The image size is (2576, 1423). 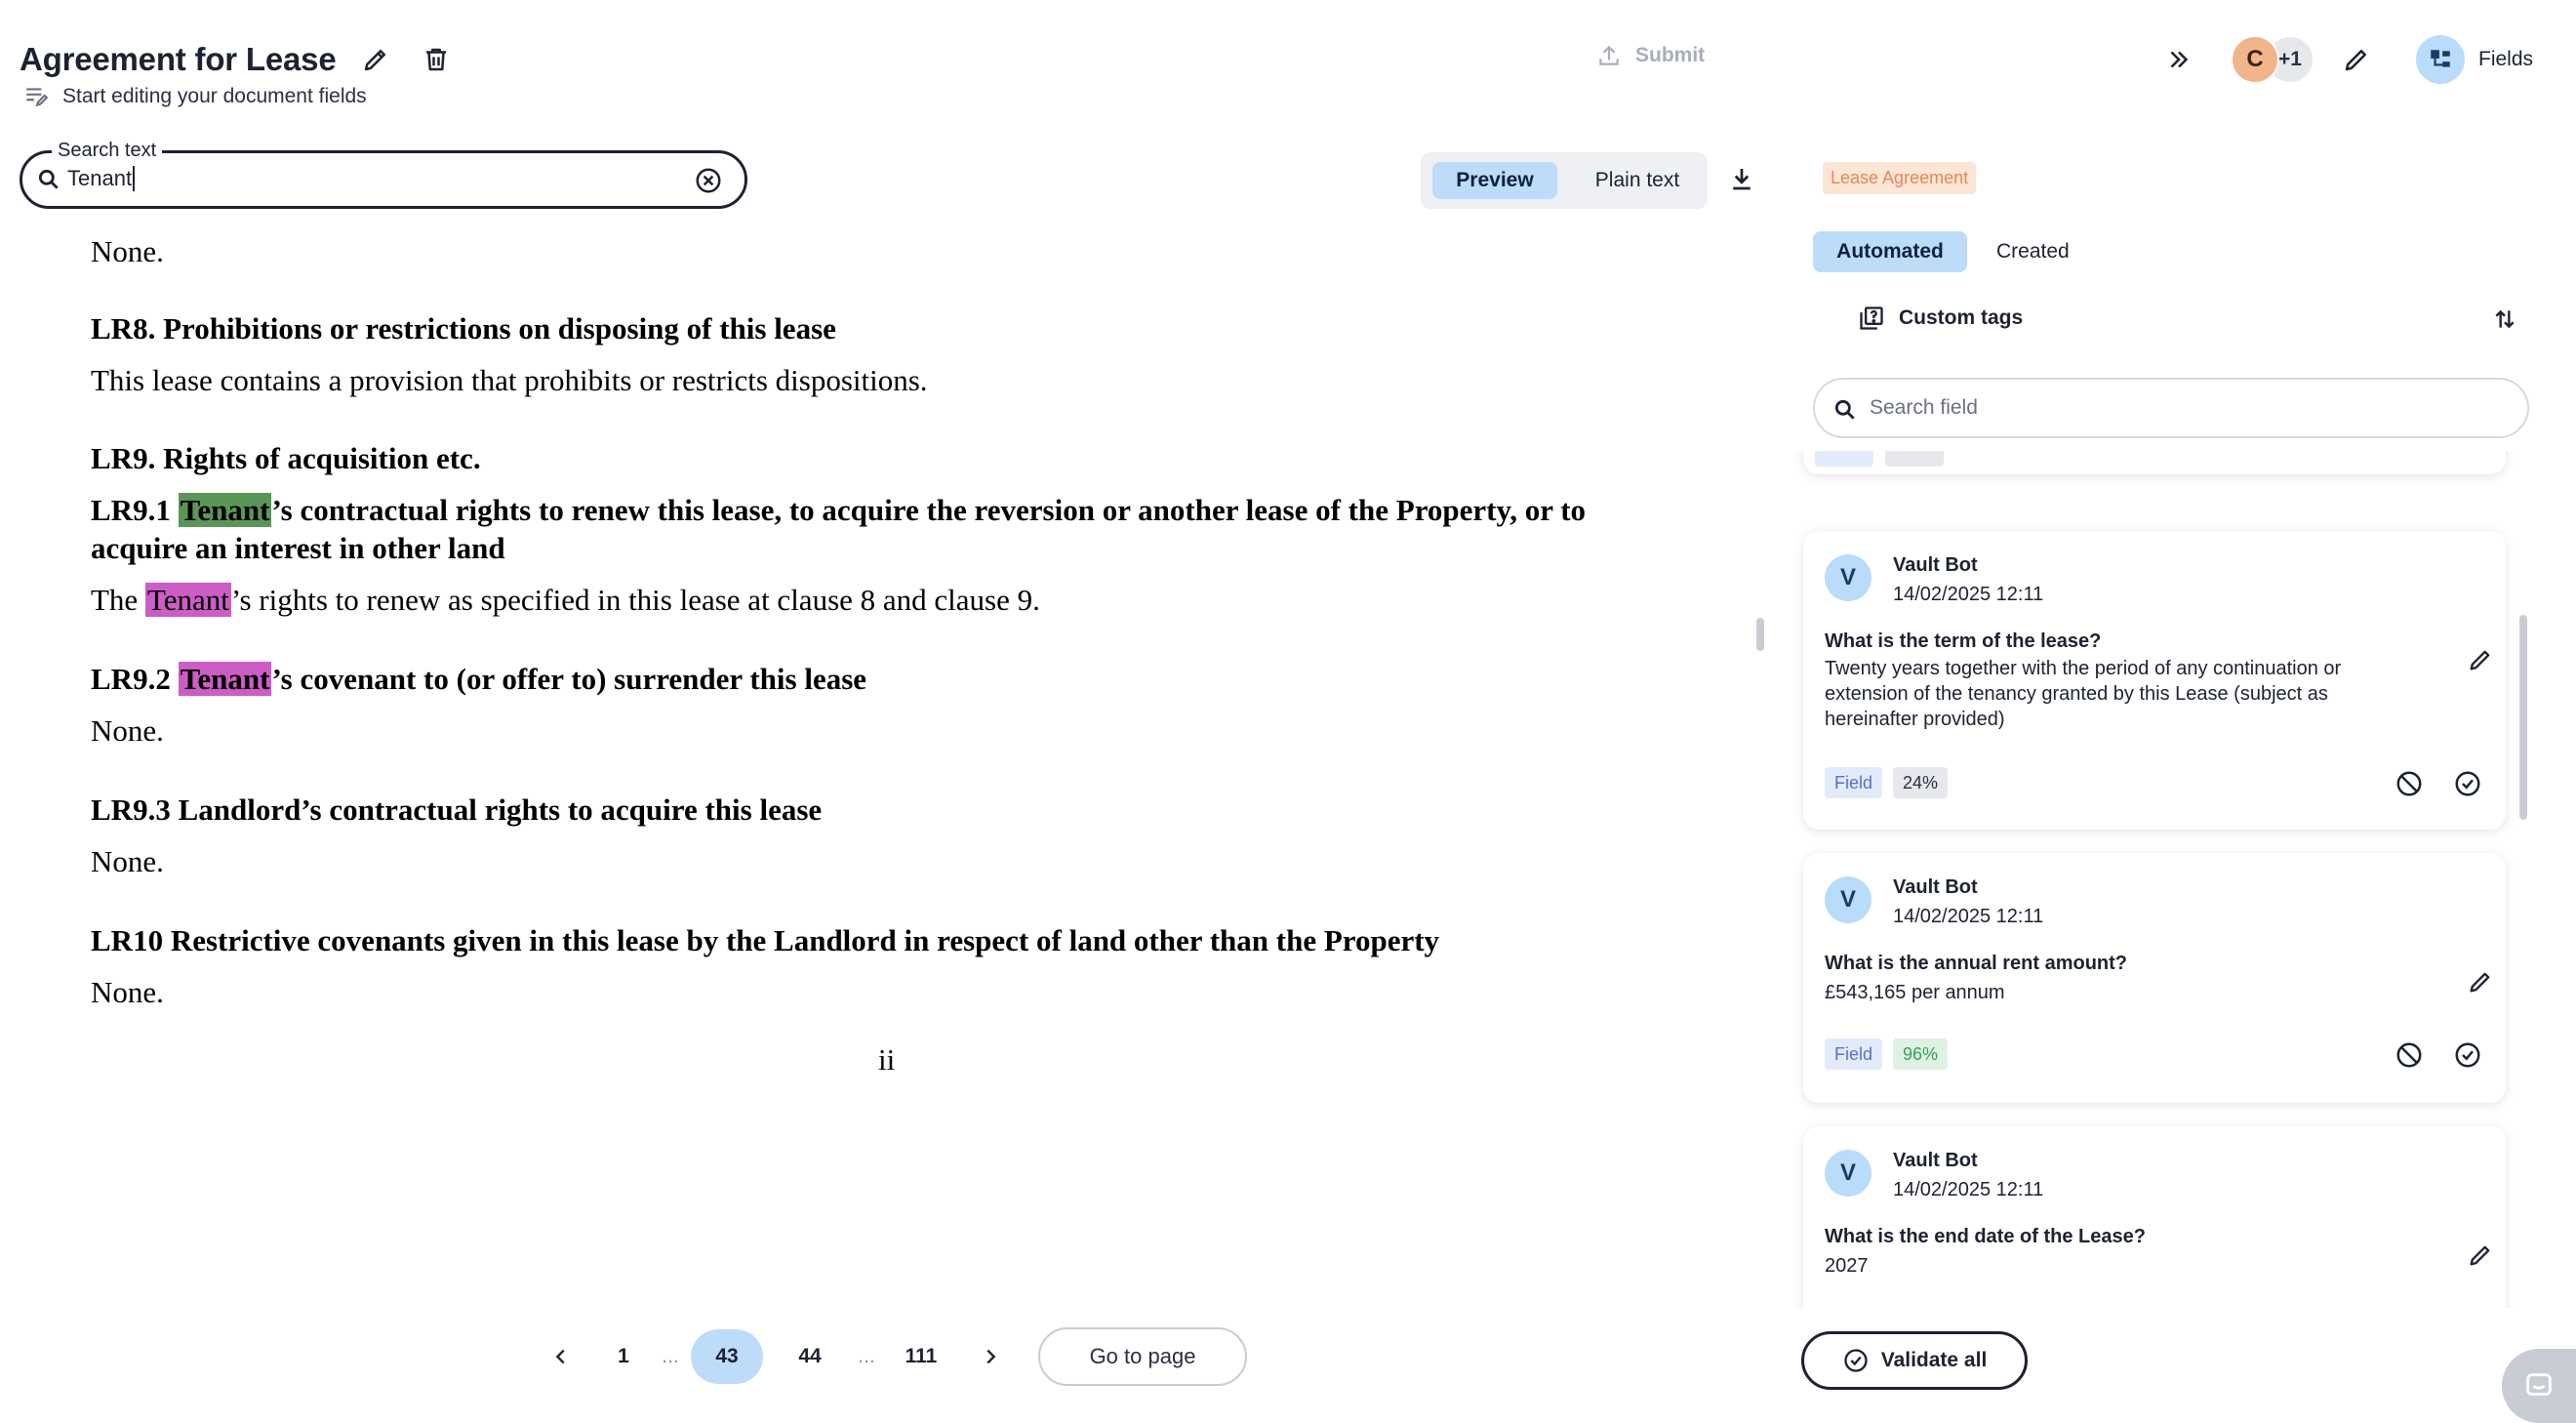 What do you see at coordinates (1976, 963) in the screenshot?
I see `card-question: What is the annual rent amount?` at bounding box center [1976, 963].